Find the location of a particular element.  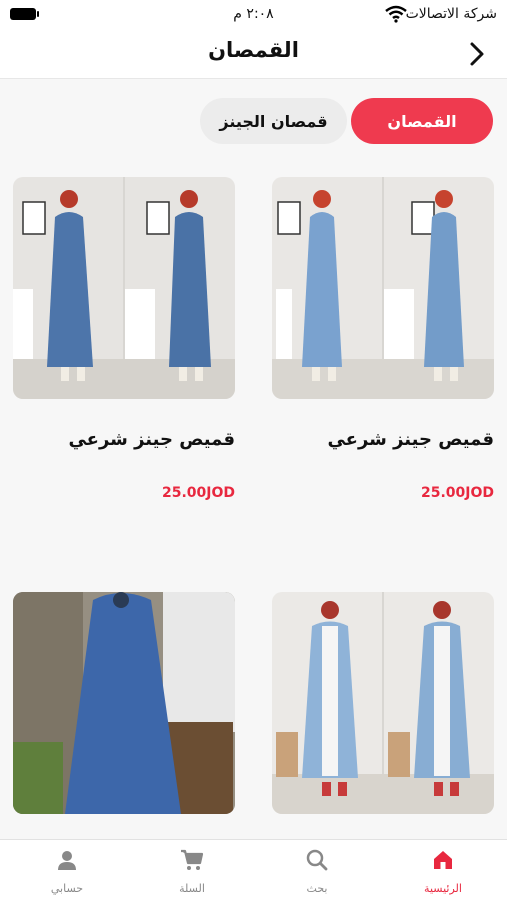

nav-search: بحث is located at coordinates (317, 870).